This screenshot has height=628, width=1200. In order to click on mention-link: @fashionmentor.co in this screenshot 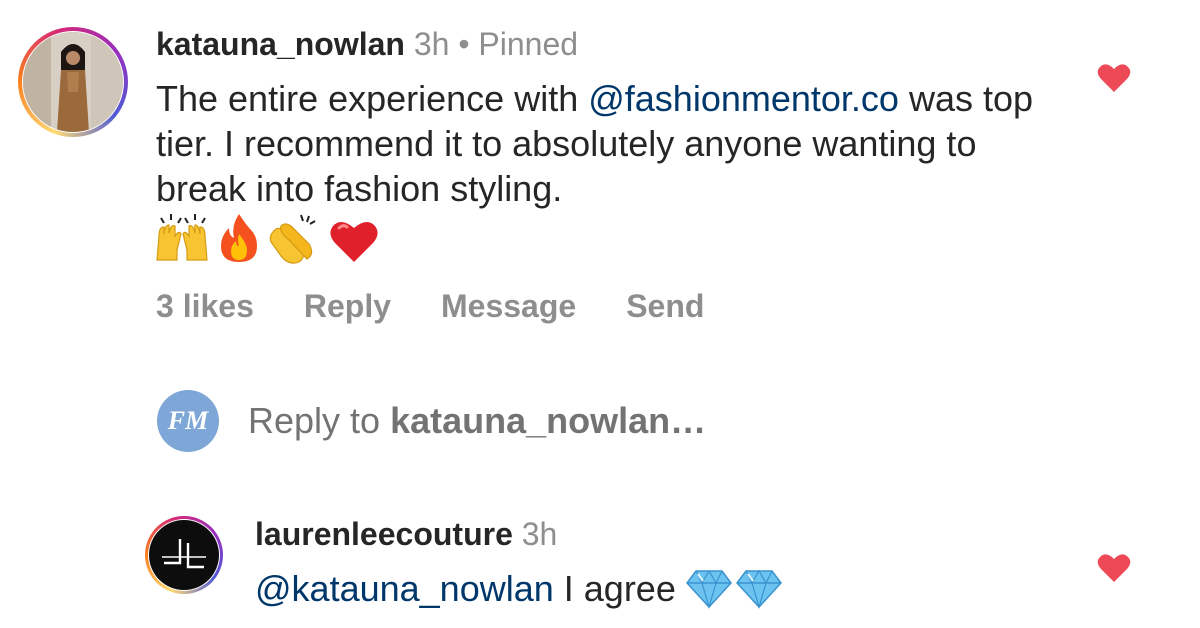, I will do `click(743, 98)`.